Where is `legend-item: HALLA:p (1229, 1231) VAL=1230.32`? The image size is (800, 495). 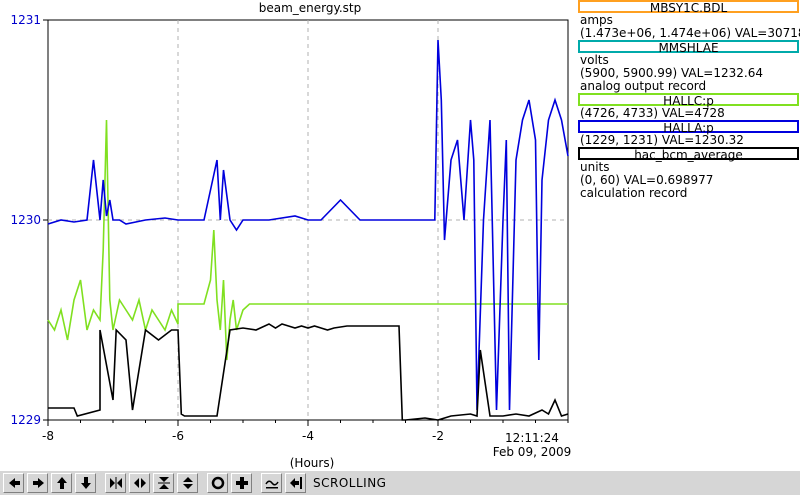
legend-item: HALLA:p (1229, 1231) VAL=1230.32 is located at coordinates (688, 133).